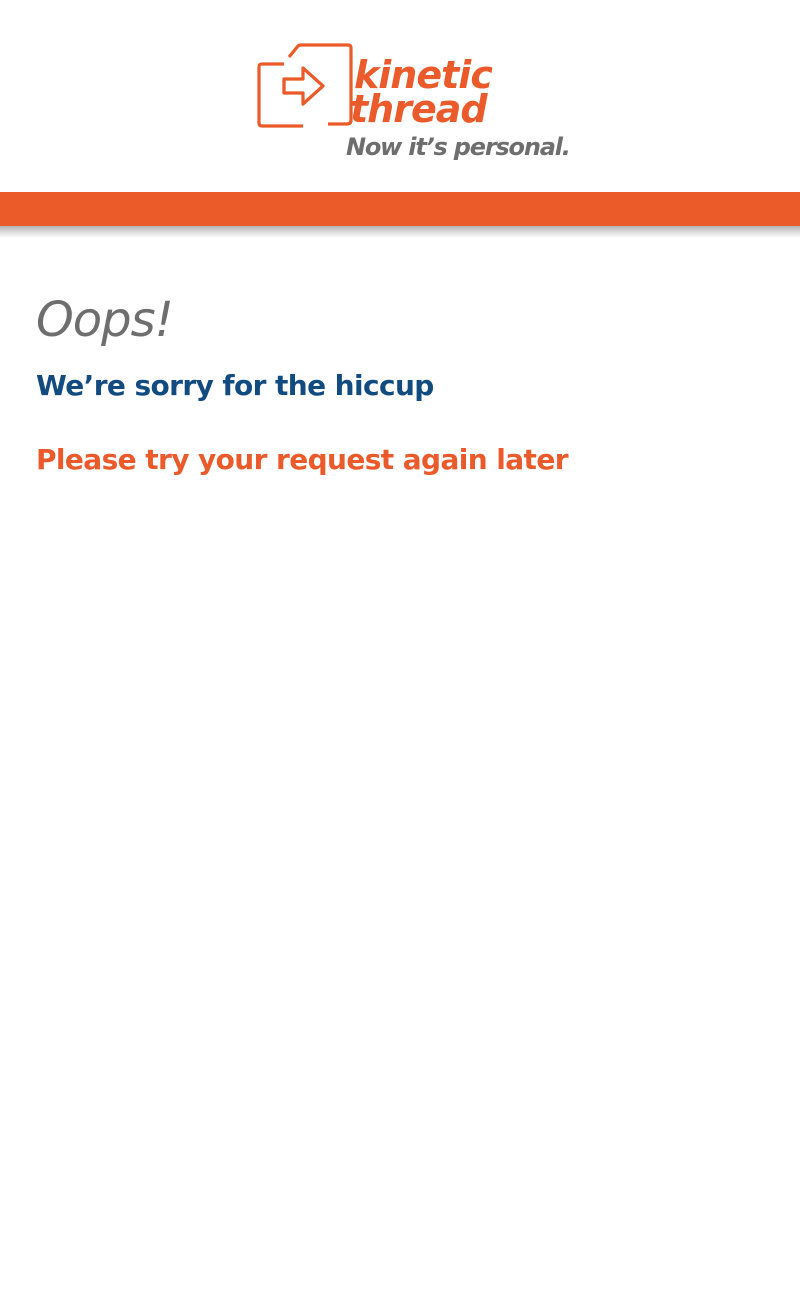 The height and width of the screenshot is (1300, 800). Describe the element at coordinates (400, 209) in the screenshot. I see `header-accent-bar` at that location.